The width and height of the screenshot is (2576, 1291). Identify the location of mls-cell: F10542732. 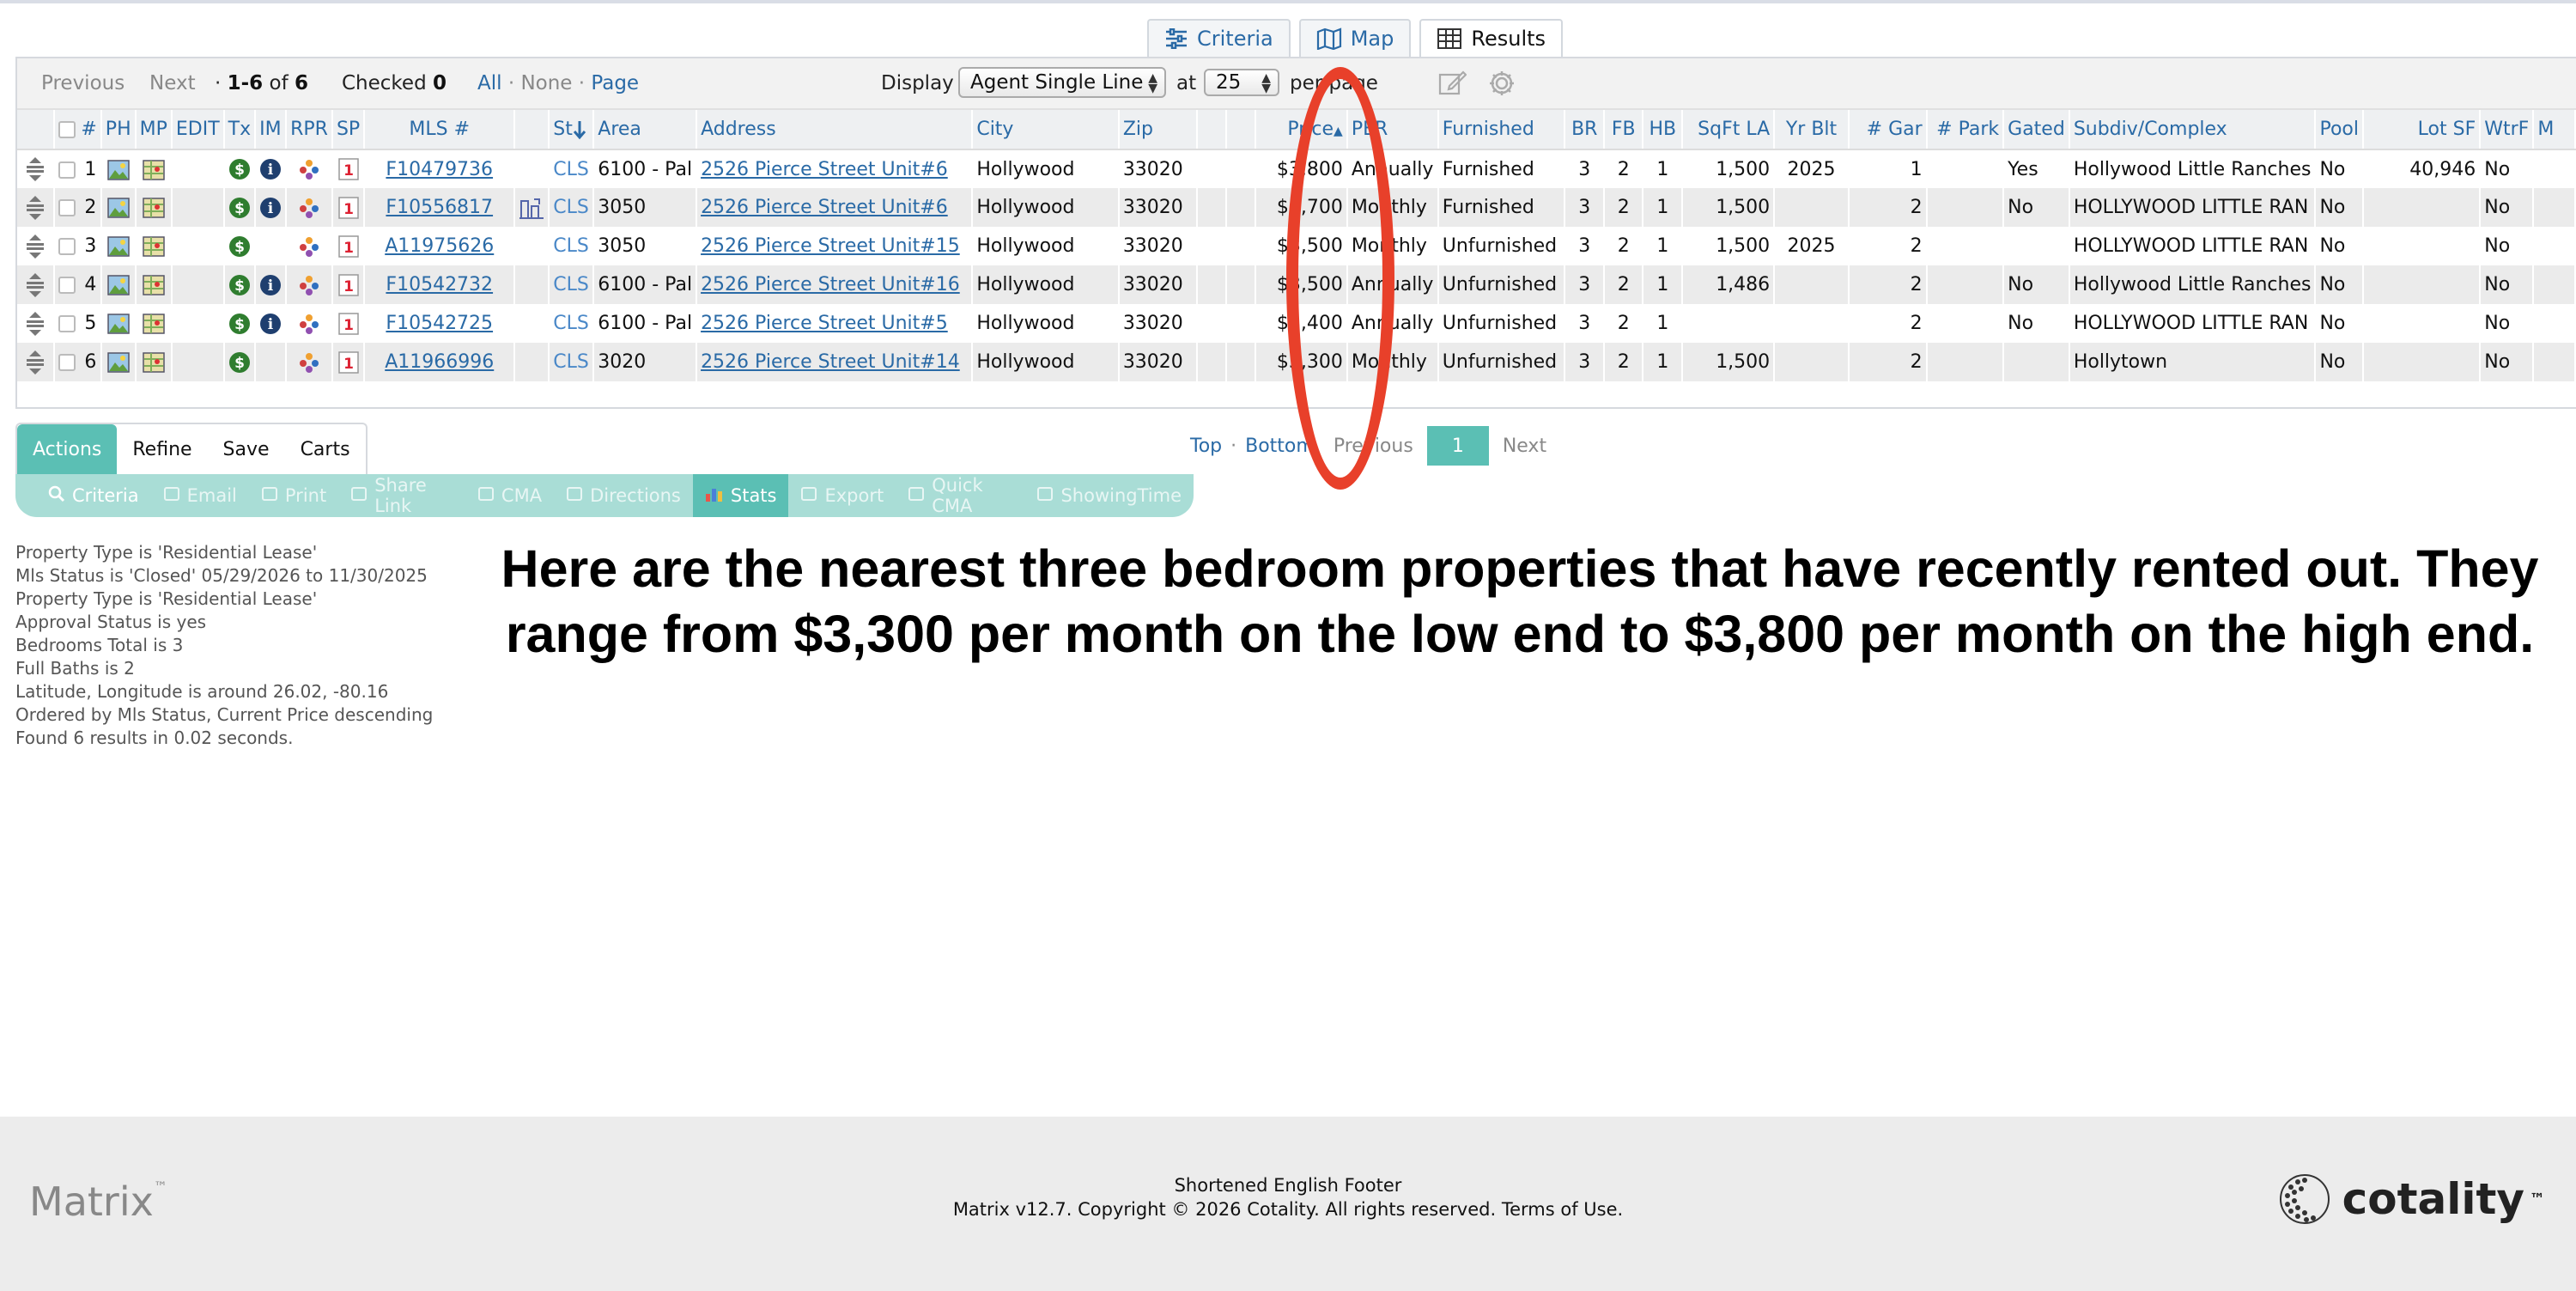
(440, 284).